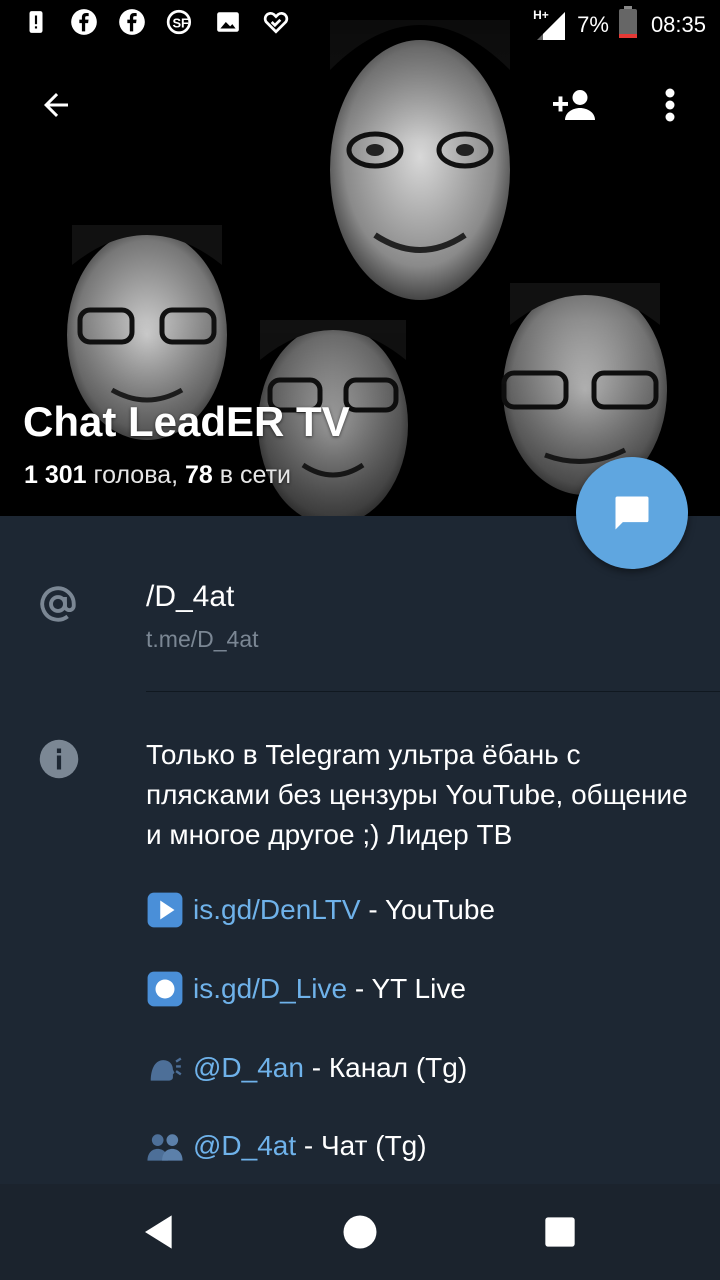  I want to click on svg-text: SF, so click(180, 22).